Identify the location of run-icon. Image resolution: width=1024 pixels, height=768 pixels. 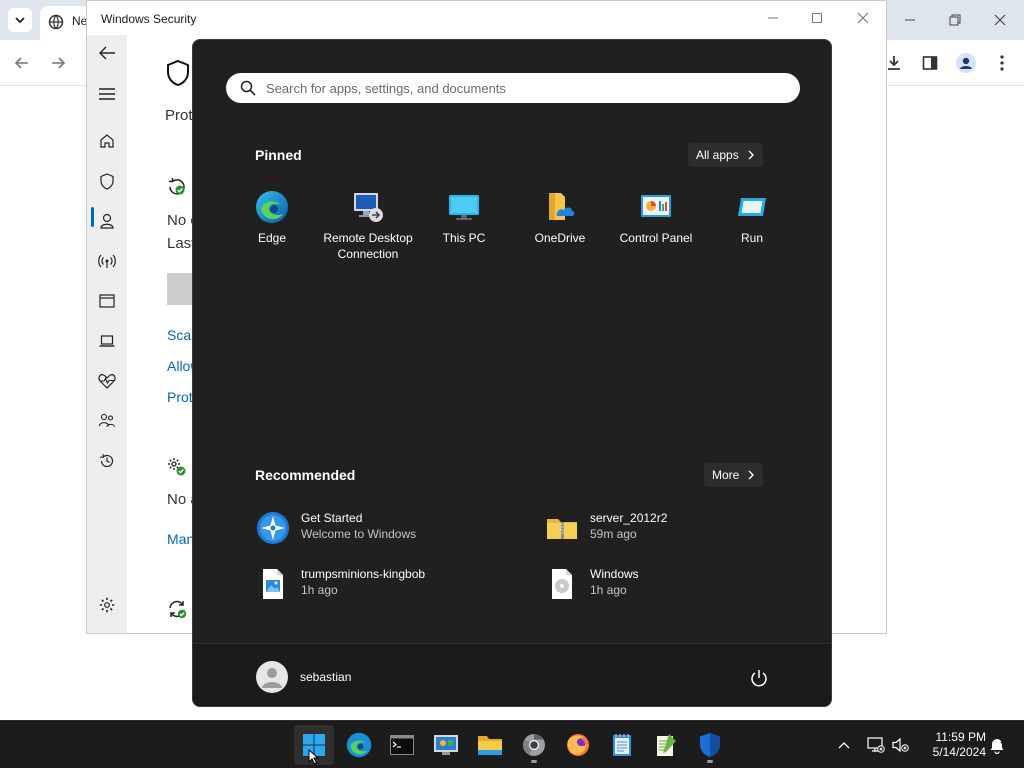
(752, 207).